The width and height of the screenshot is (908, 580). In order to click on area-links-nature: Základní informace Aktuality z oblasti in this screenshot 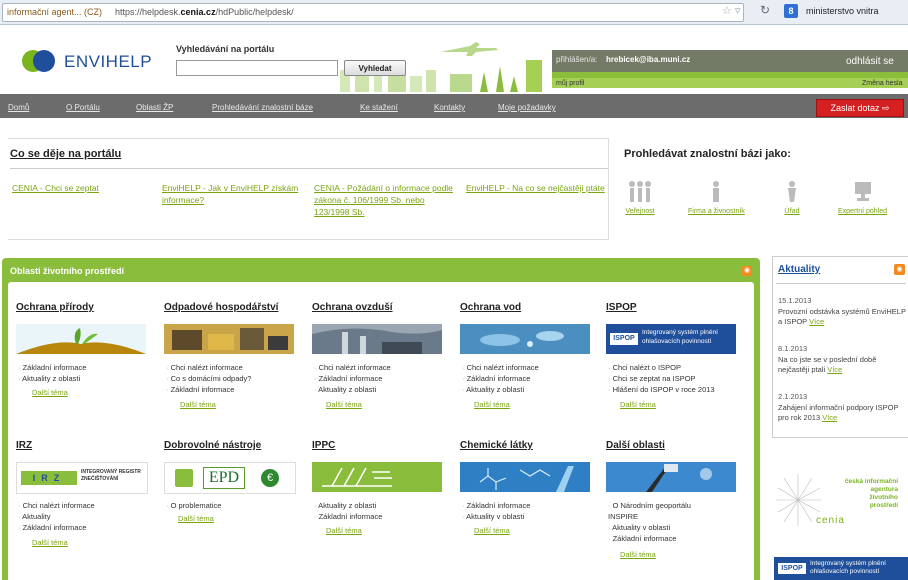, I will do `click(52, 373)`.